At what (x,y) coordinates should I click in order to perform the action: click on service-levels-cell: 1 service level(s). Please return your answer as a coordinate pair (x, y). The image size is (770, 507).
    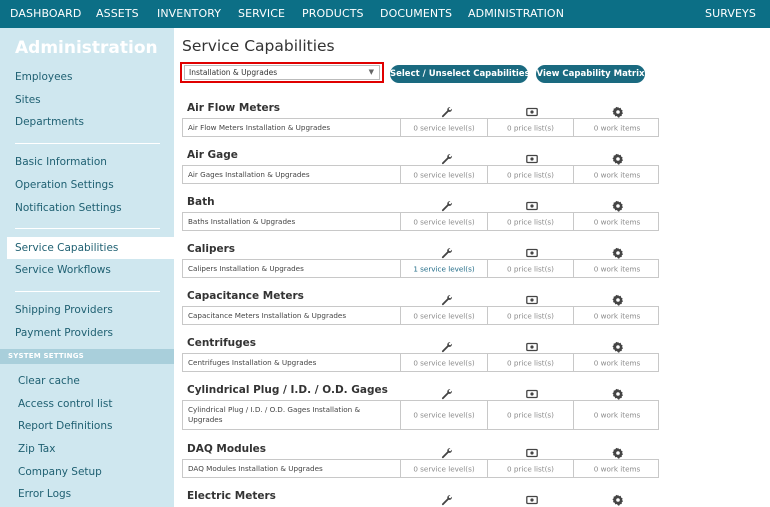
    Looking at the image, I should click on (444, 268).